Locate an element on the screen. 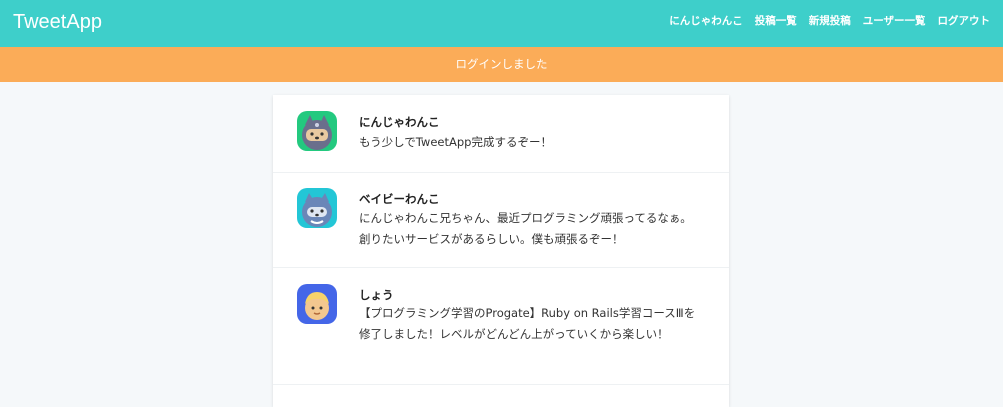  baby-dog-avatar-icon is located at coordinates (317, 208).